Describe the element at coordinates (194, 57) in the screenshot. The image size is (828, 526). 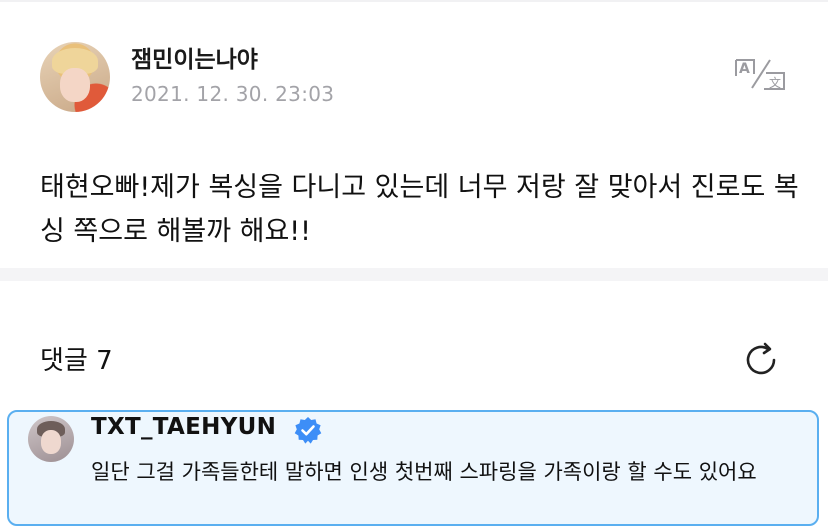
I see `post-author-name: 잼민이는나야` at that location.